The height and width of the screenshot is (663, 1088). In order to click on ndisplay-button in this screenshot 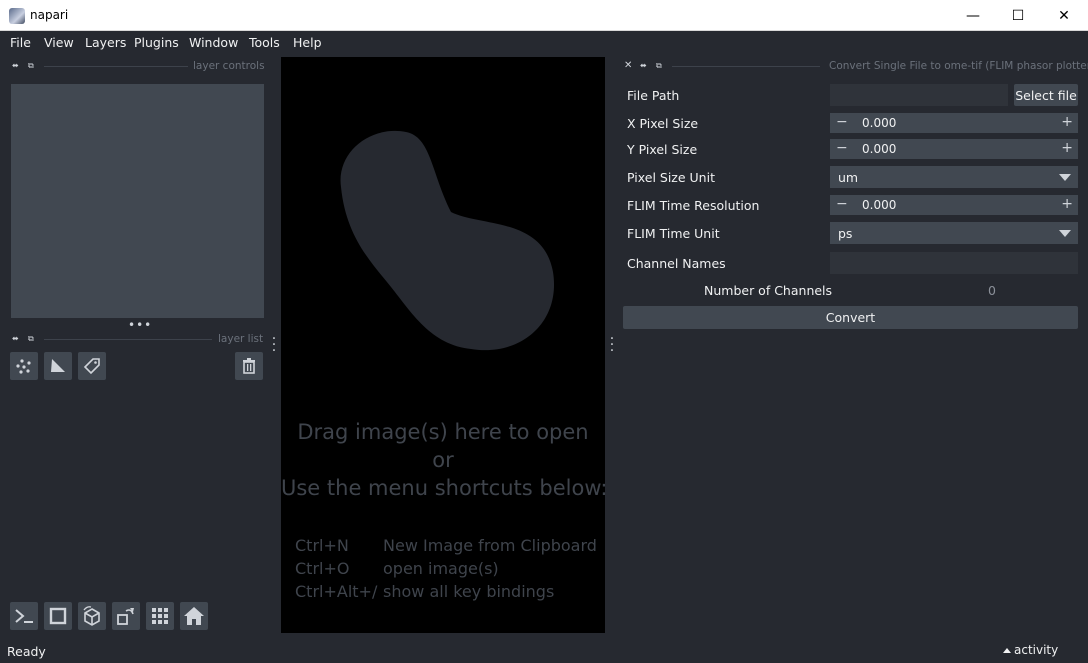, I will do `click(58, 616)`.